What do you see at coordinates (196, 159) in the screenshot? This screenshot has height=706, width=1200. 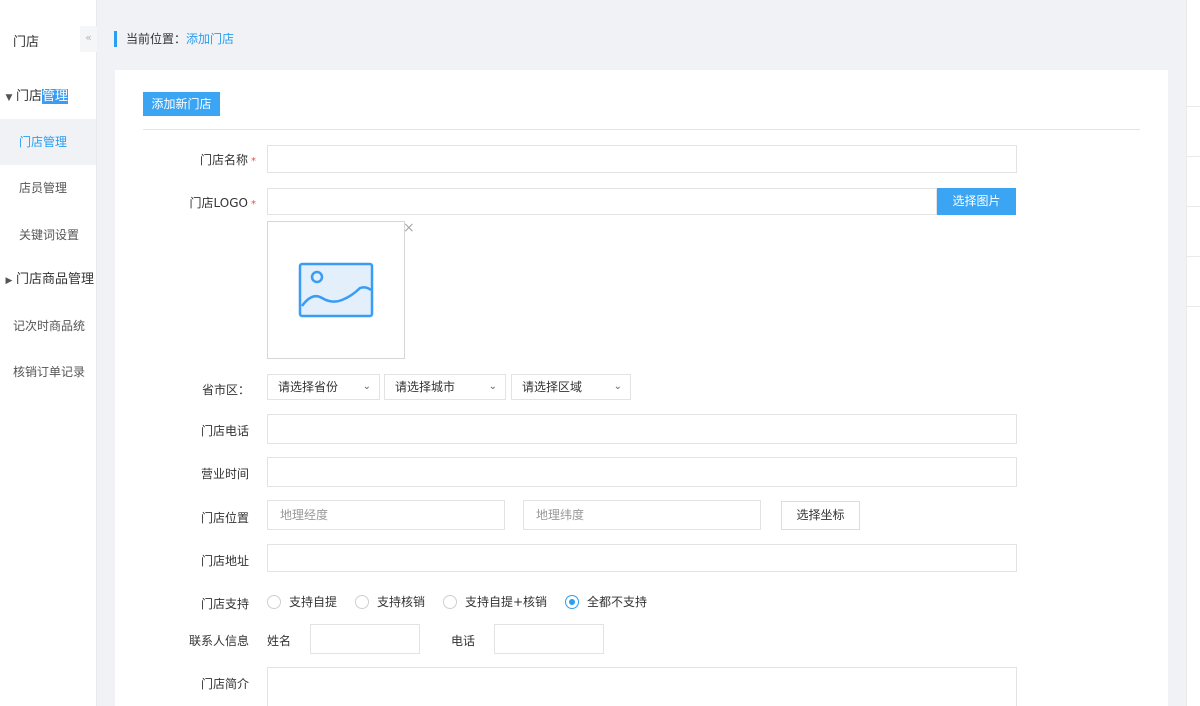 I see `store-name-label: 门店名称 *` at bounding box center [196, 159].